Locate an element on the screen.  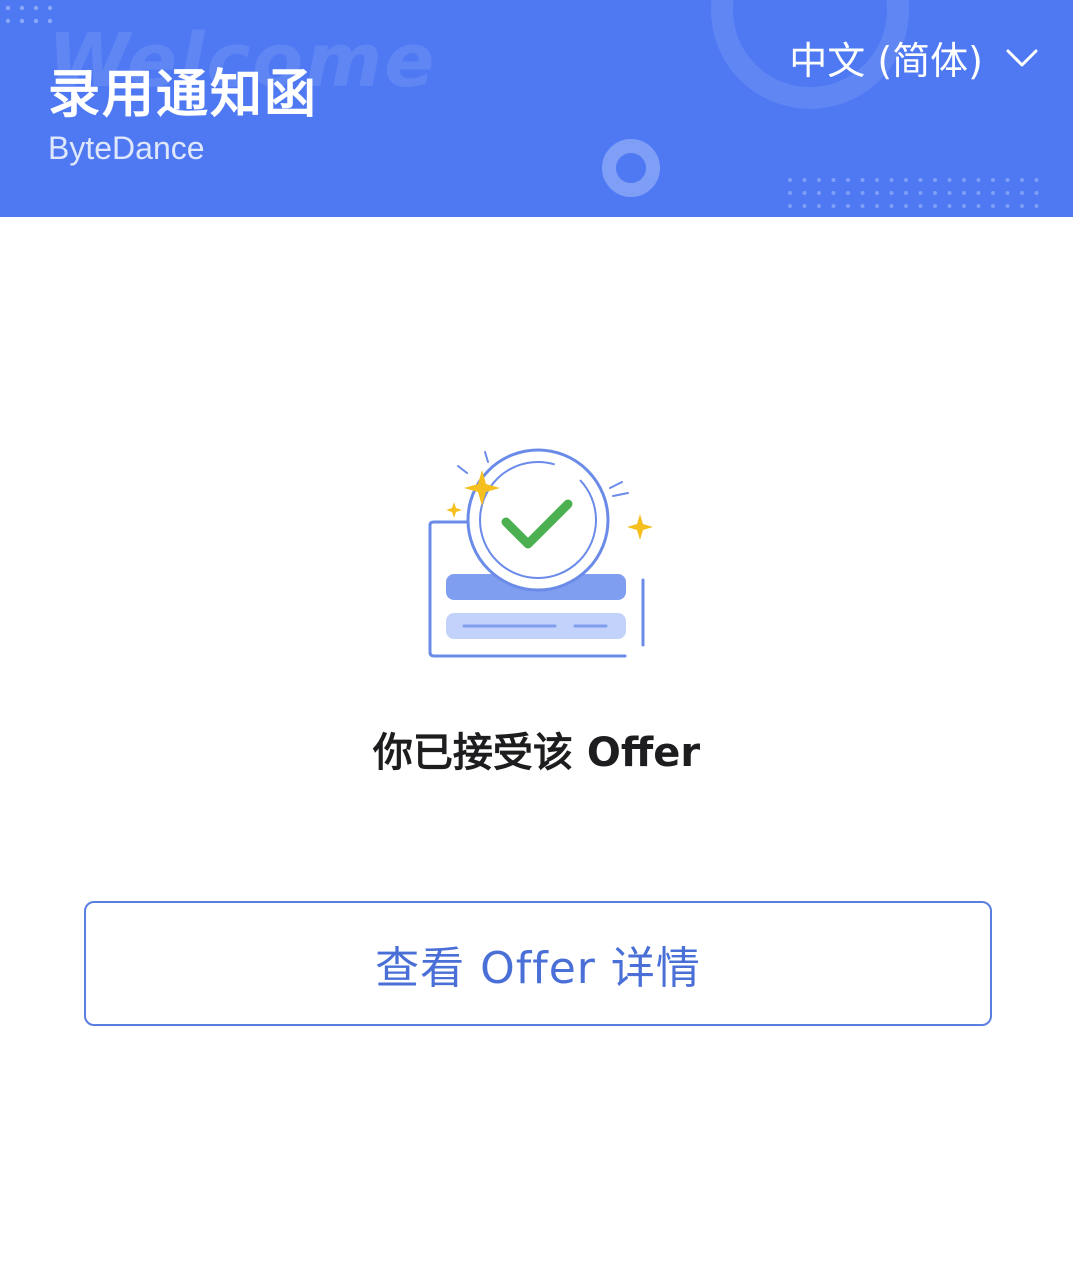
offer-accepted-checkmark-icon is located at coordinates (540, 553).